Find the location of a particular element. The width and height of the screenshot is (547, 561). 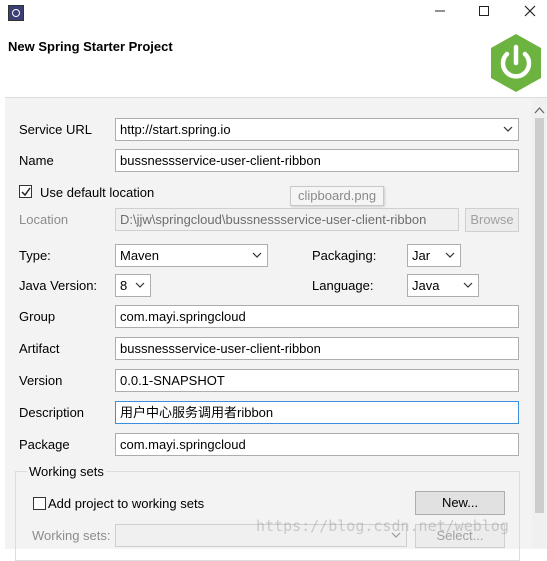

java-version-label: Java Version: is located at coordinates (58, 285).